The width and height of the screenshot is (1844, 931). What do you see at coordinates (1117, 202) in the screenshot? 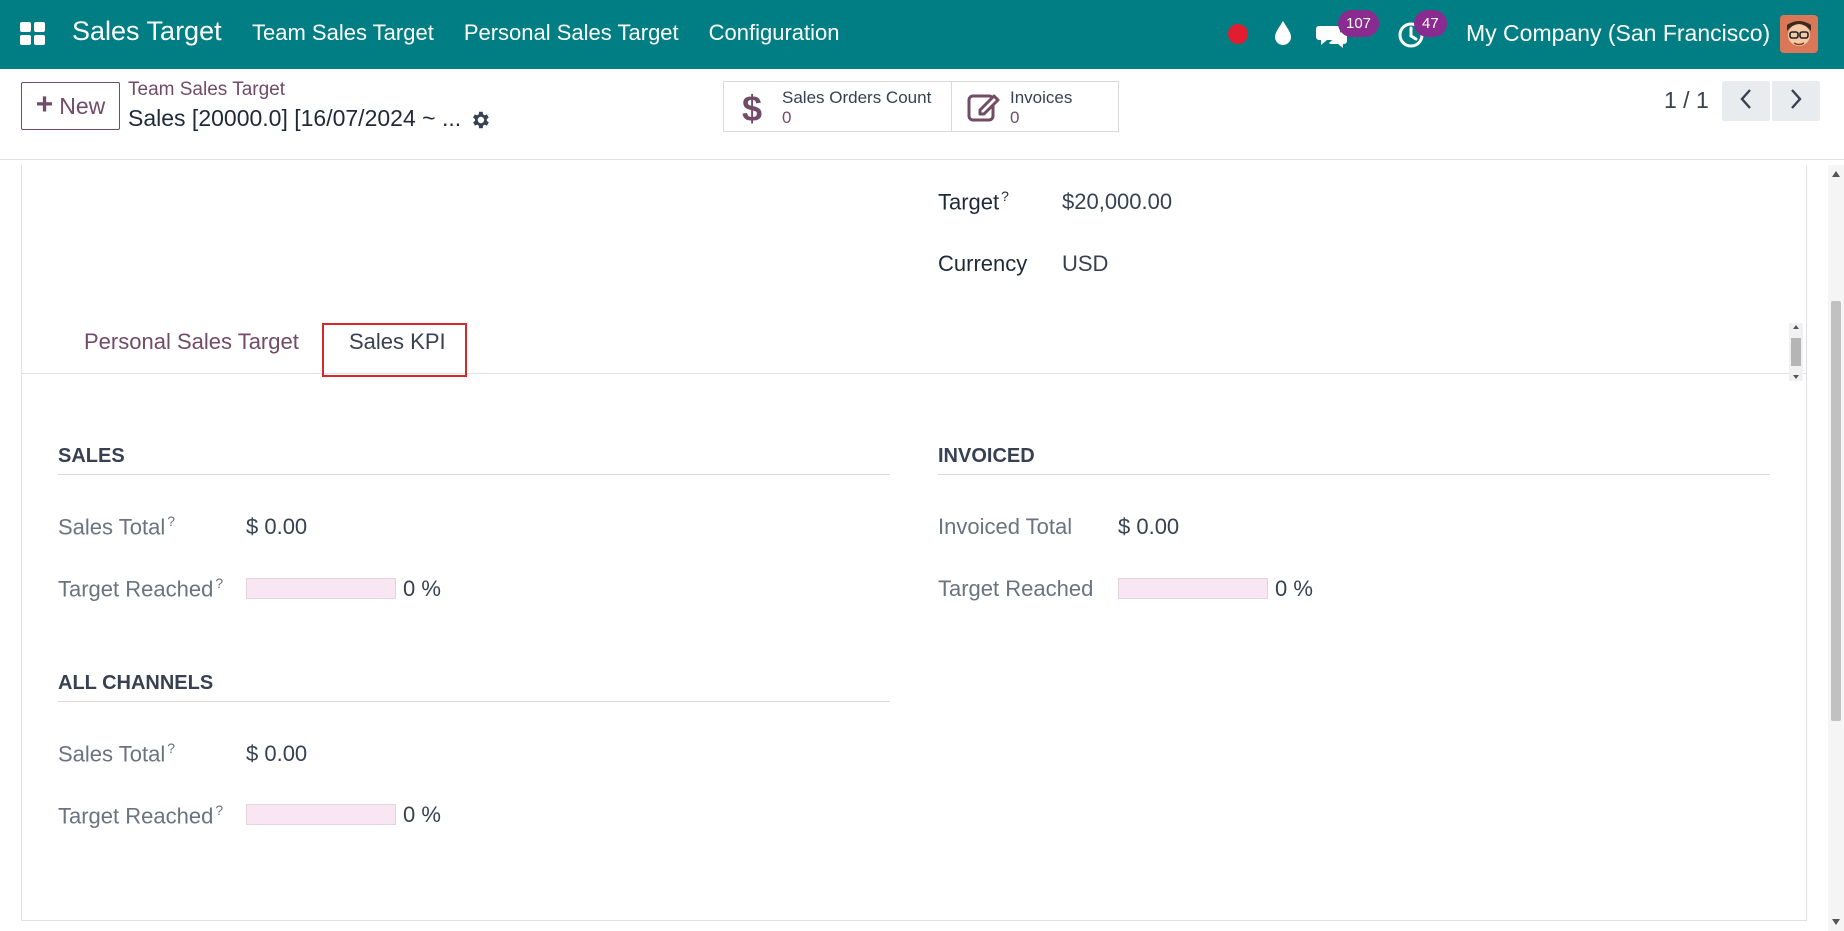
I see `target-value: $20,000.00` at bounding box center [1117, 202].